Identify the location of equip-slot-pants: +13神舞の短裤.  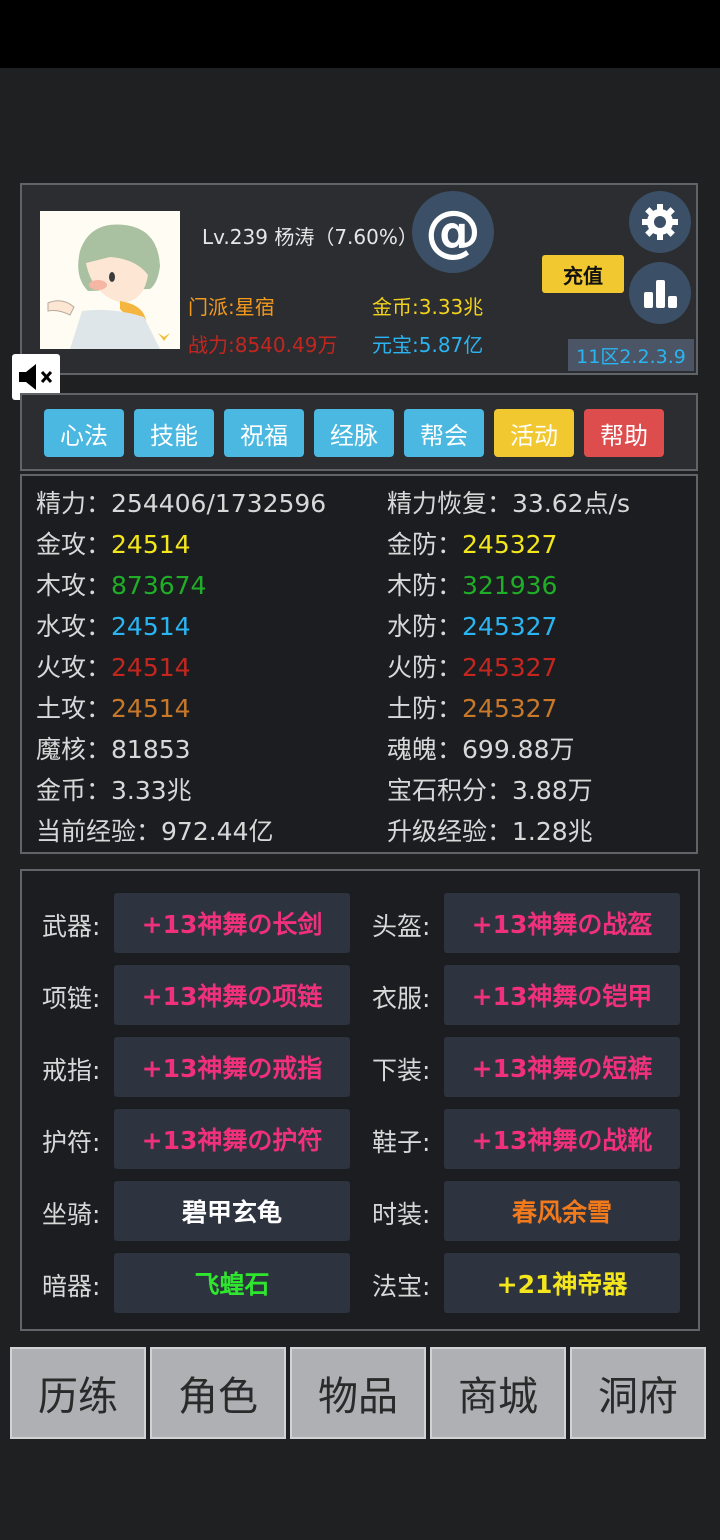
(562, 1067).